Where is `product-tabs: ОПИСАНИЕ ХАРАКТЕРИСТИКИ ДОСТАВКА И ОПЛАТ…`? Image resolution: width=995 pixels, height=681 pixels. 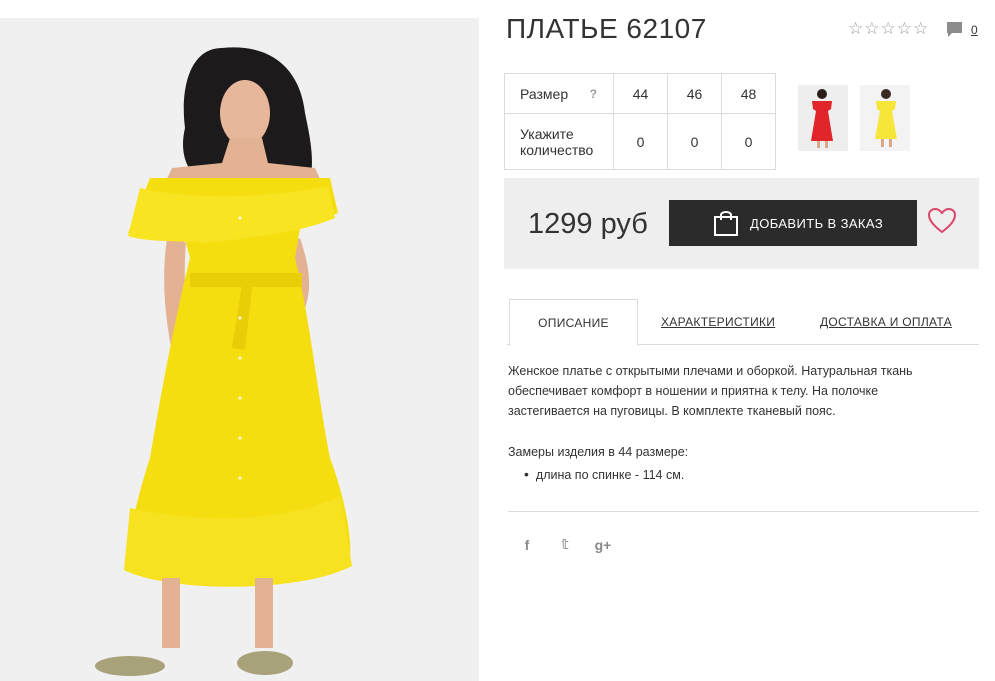
product-tabs: ОПИСАНИЕ ХАРАКТЕРИСТИКИ ДОСТАВКА И ОПЛАТ… is located at coordinates (743, 322).